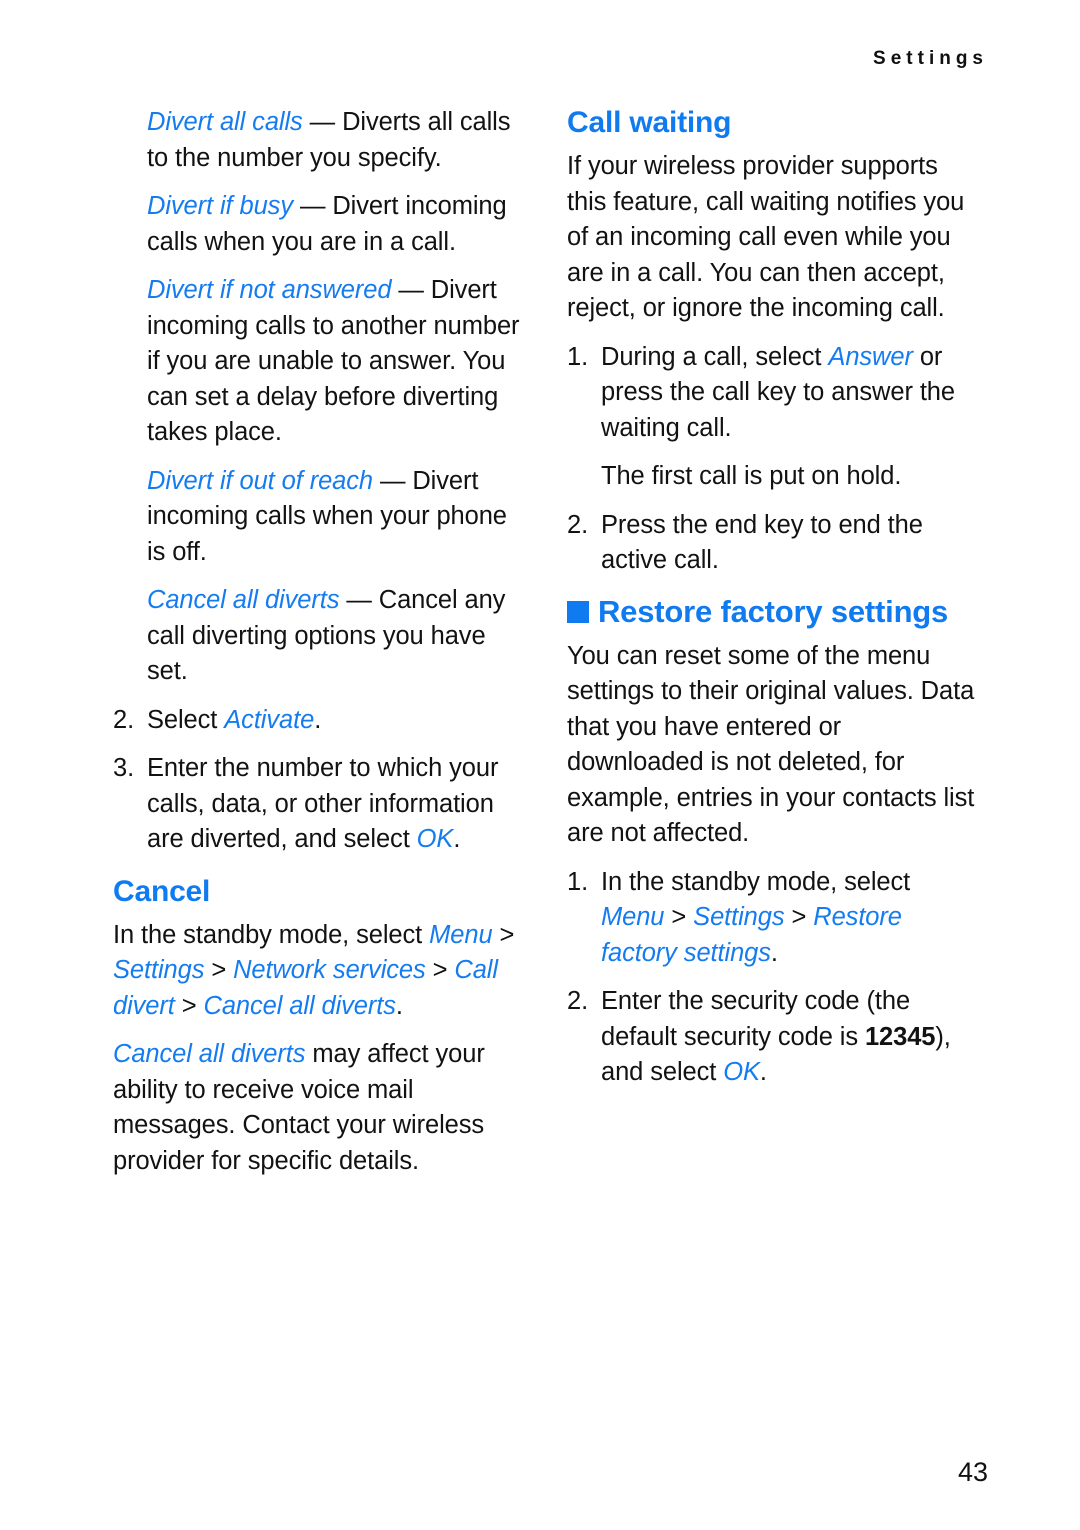 Image resolution: width=1080 pixels, height=1530 pixels. I want to click on definition-term: Divert if out of reach, so click(260, 480).